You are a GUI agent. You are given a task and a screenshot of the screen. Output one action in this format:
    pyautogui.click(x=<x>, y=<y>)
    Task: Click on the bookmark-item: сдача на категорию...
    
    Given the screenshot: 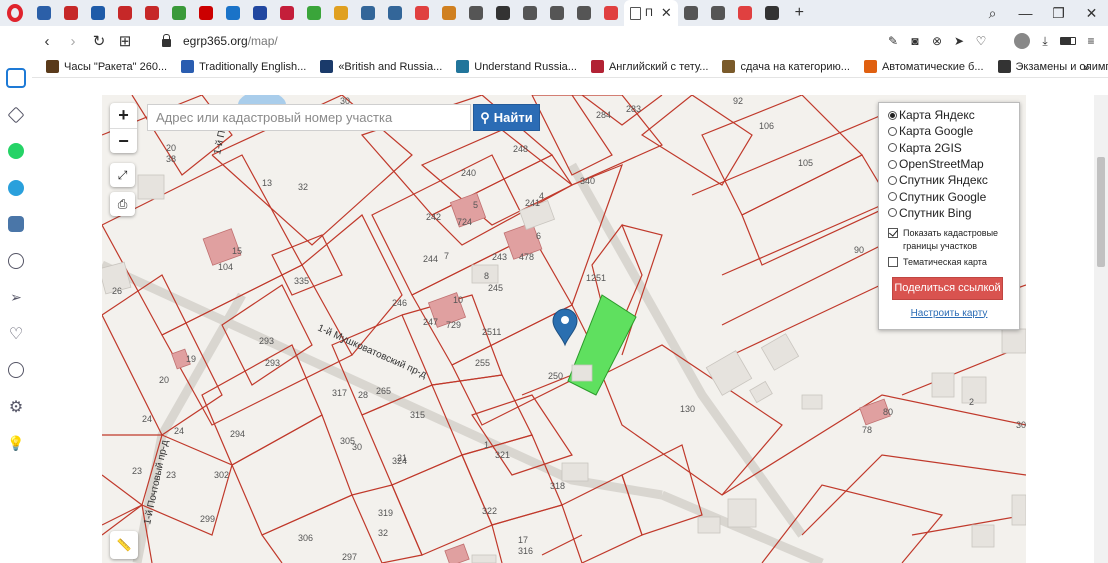 What is the action you would take?
    pyautogui.click(x=786, y=66)
    